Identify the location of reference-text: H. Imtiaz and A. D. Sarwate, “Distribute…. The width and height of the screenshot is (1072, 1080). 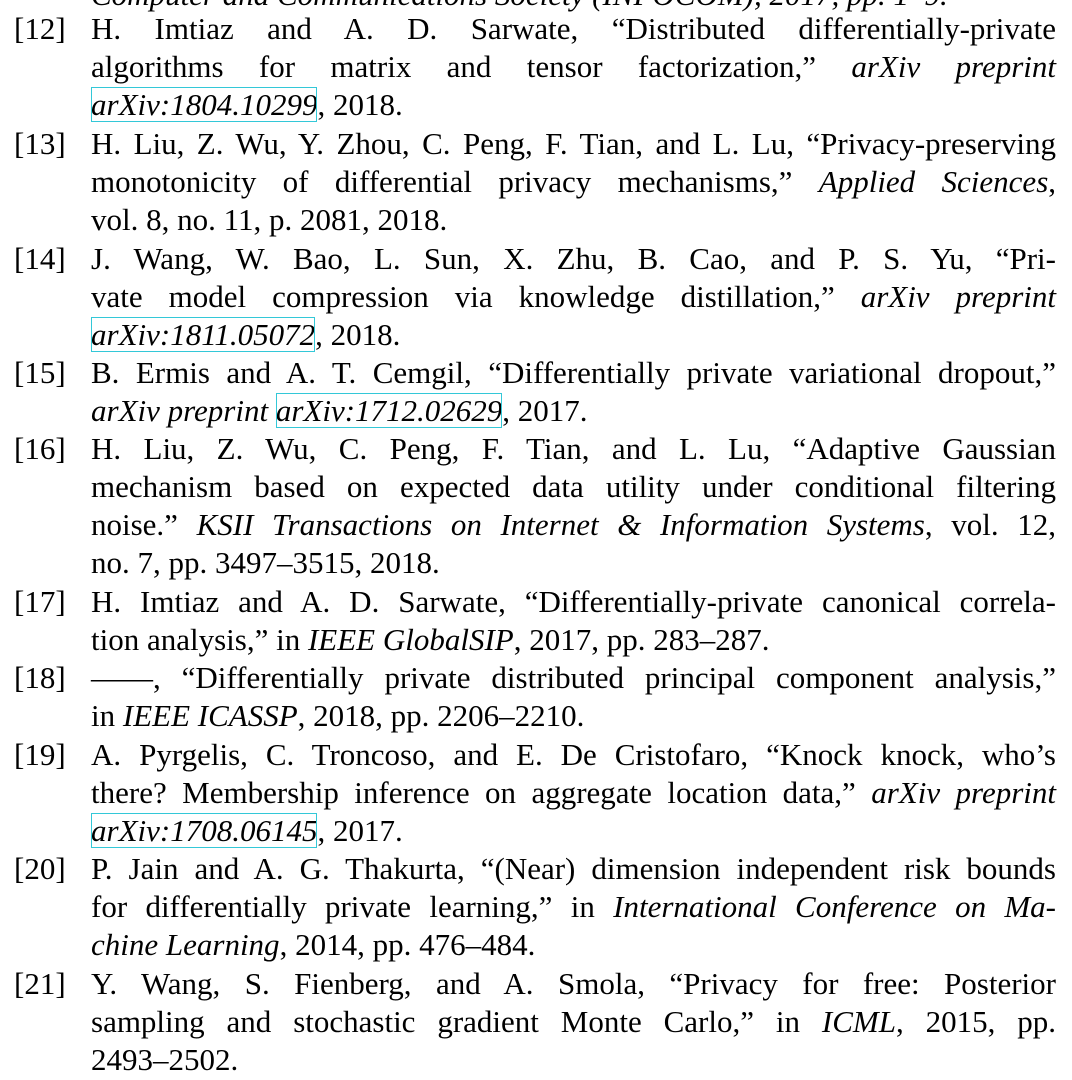
(573, 28).